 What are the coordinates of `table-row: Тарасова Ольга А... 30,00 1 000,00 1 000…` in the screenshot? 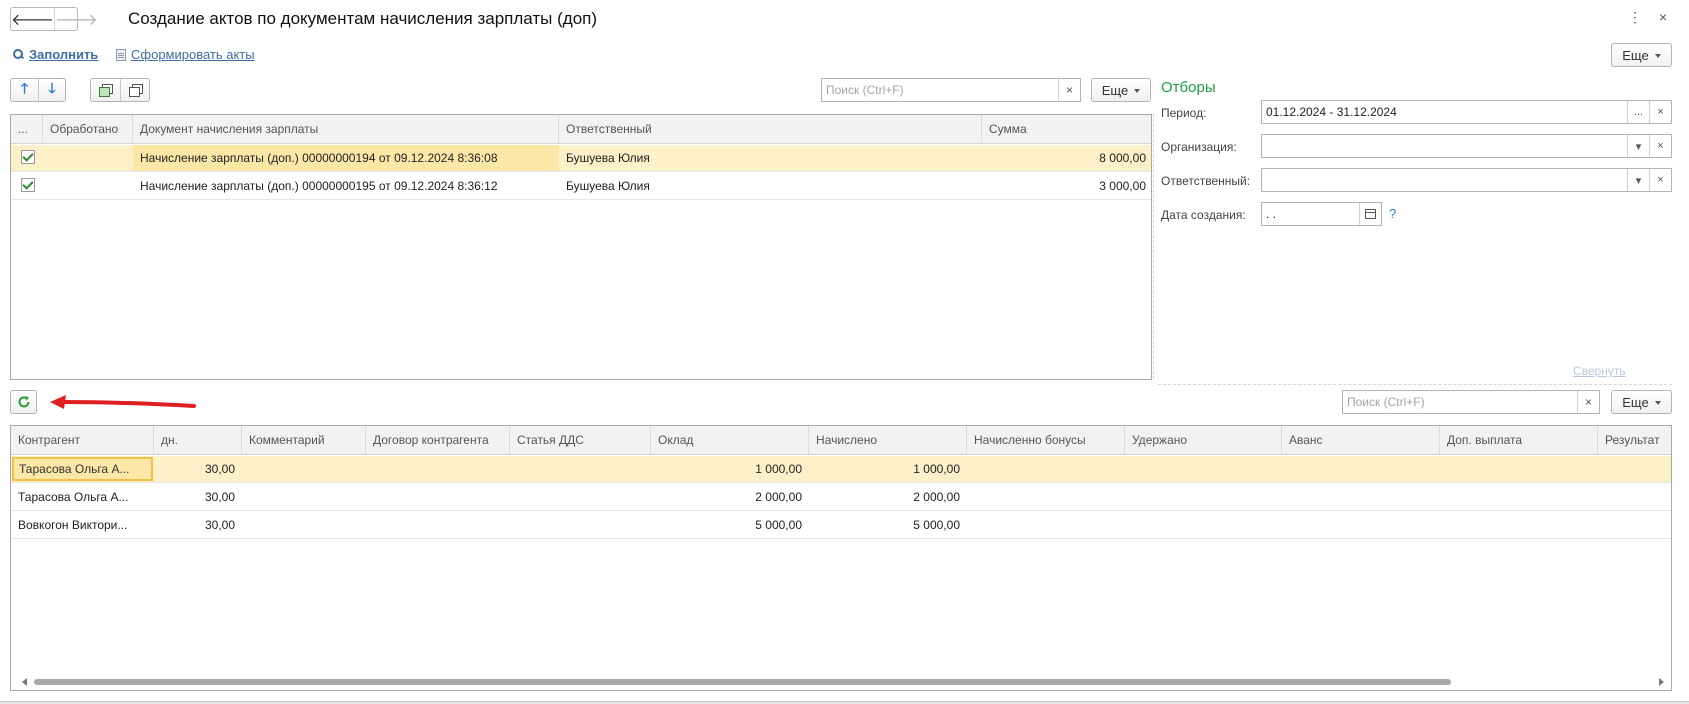 It's located at (841, 469).